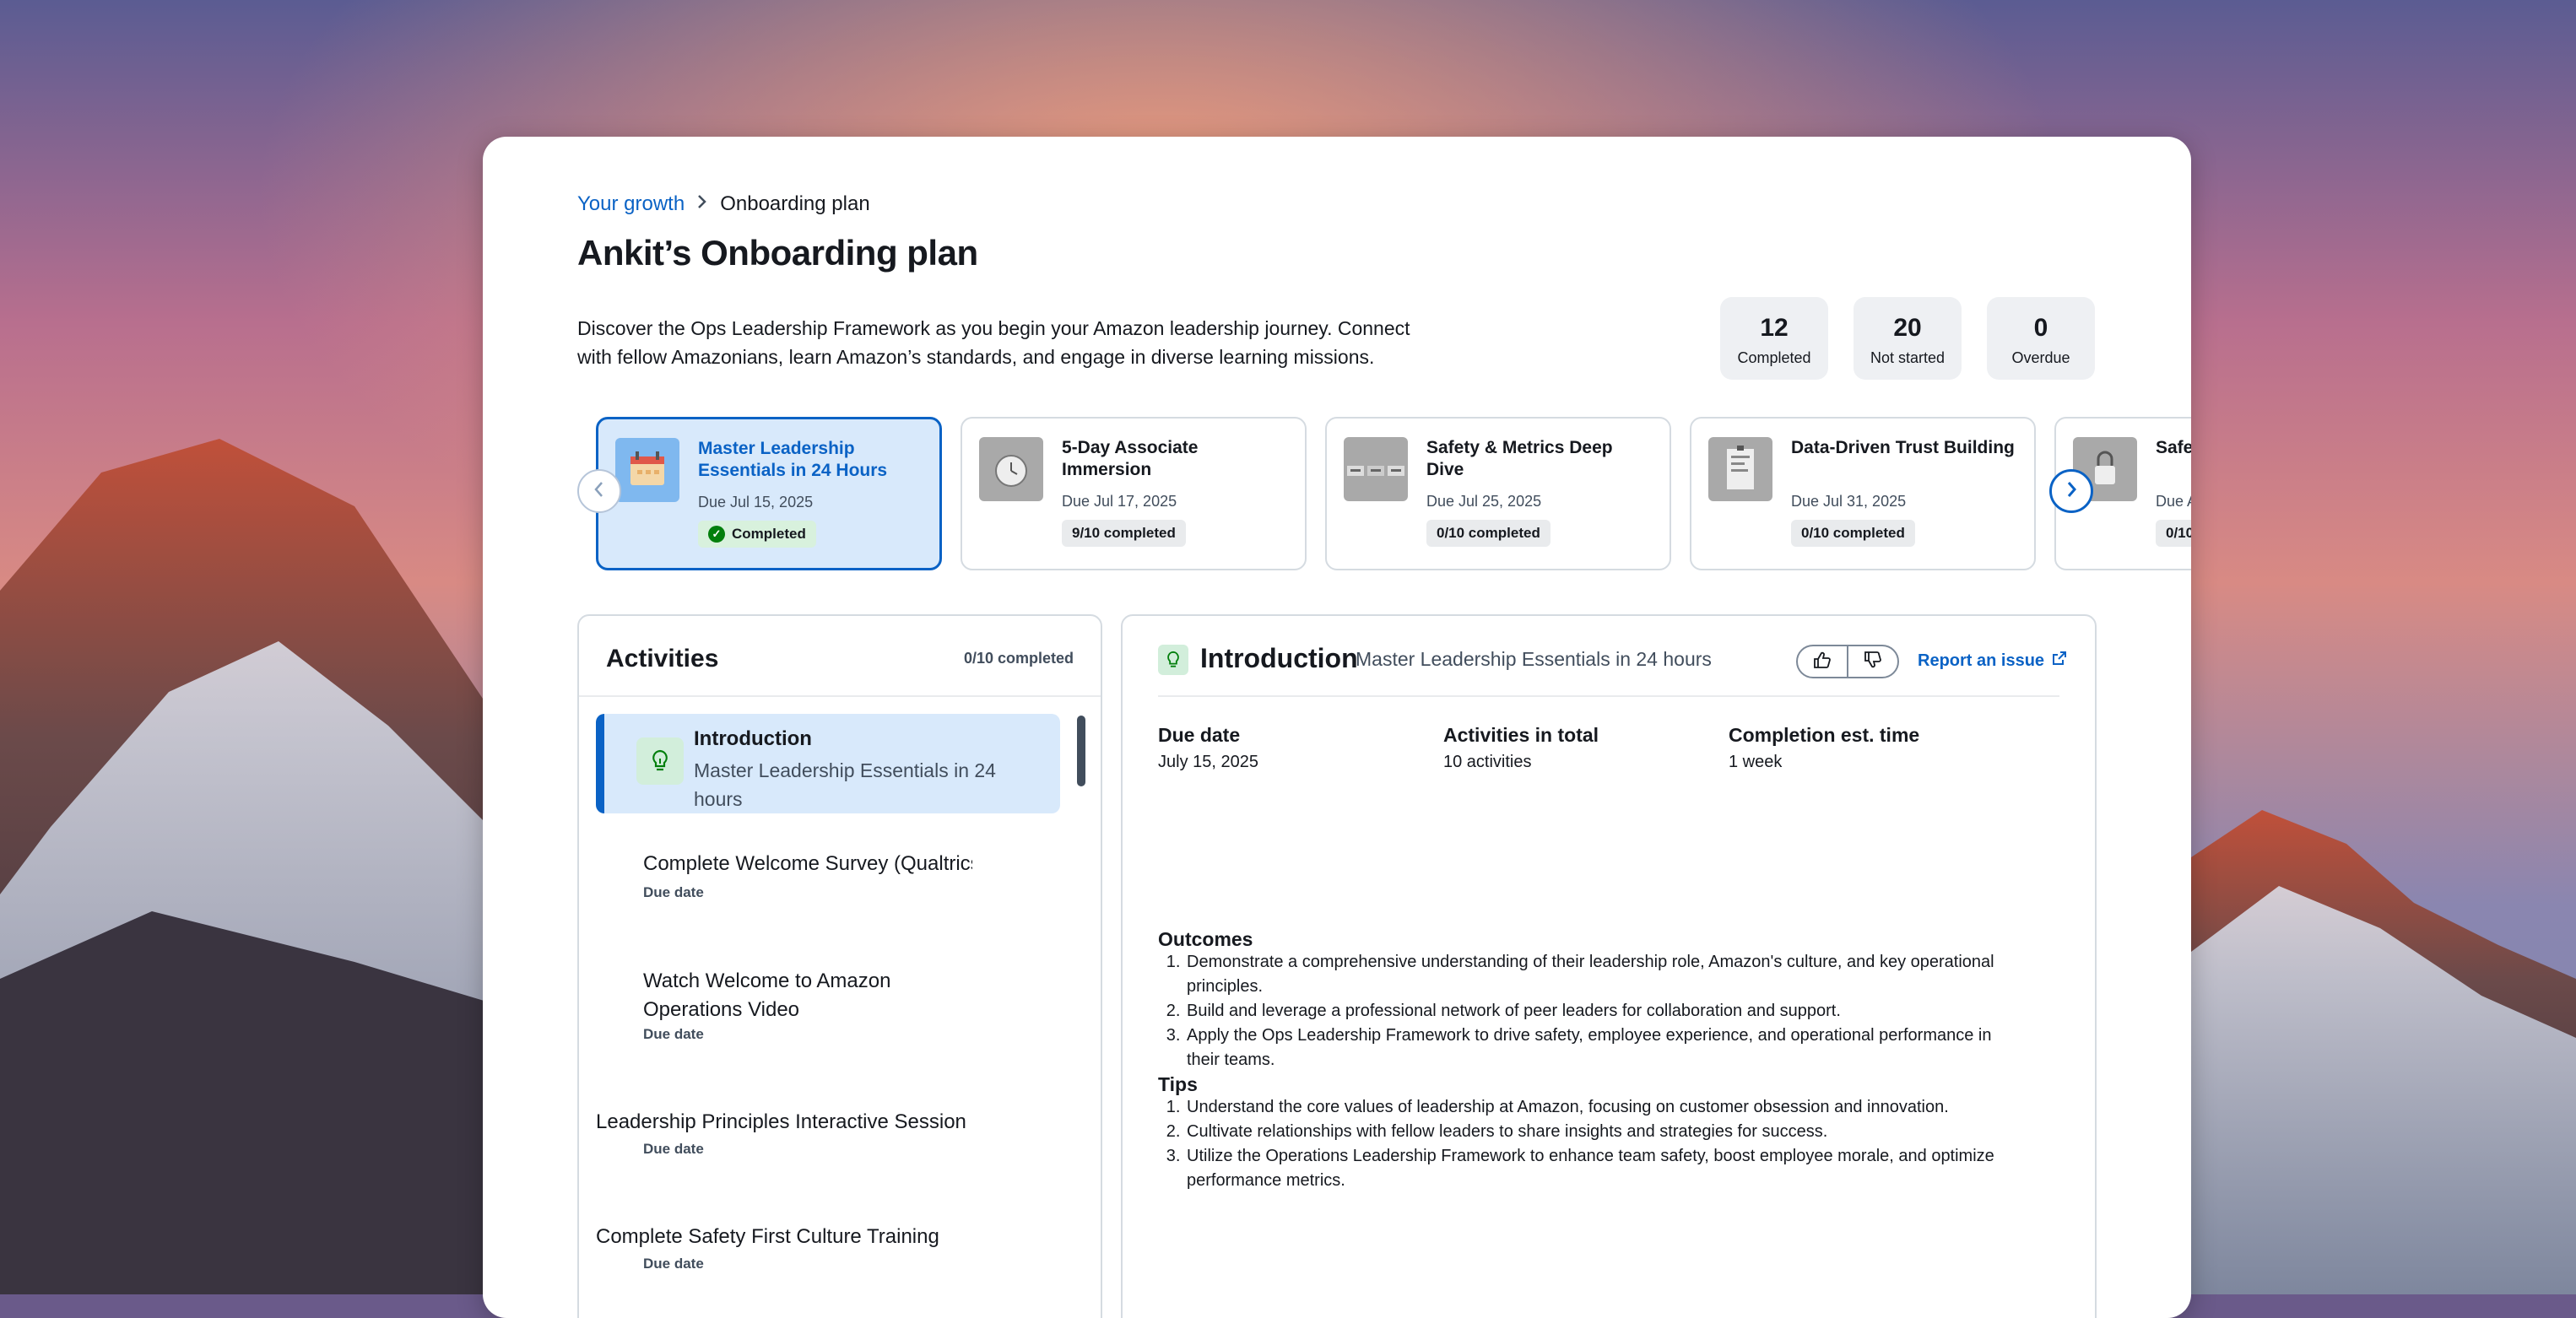 Image resolution: width=2576 pixels, height=1318 pixels. I want to click on due-date-value: July 15, 2025, so click(1208, 762).